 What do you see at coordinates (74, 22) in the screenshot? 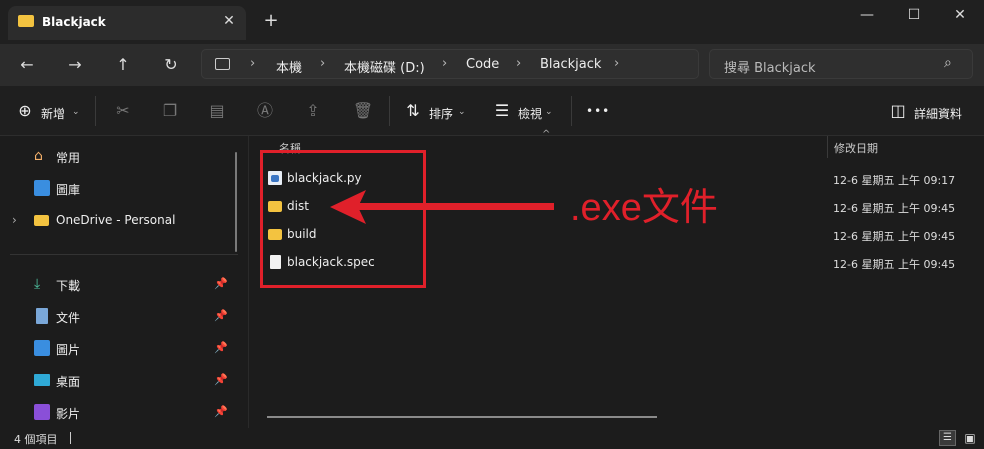
I see `tab-title: Blackjack` at bounding box center [74, 22].